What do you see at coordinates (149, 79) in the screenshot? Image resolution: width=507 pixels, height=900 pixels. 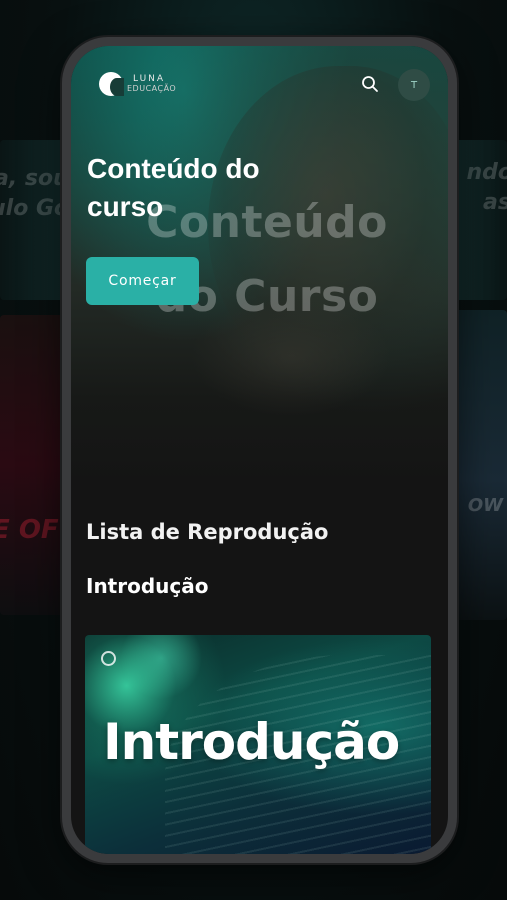 I see `logo-line-1: LUNA` at bounding box center [149, 79].